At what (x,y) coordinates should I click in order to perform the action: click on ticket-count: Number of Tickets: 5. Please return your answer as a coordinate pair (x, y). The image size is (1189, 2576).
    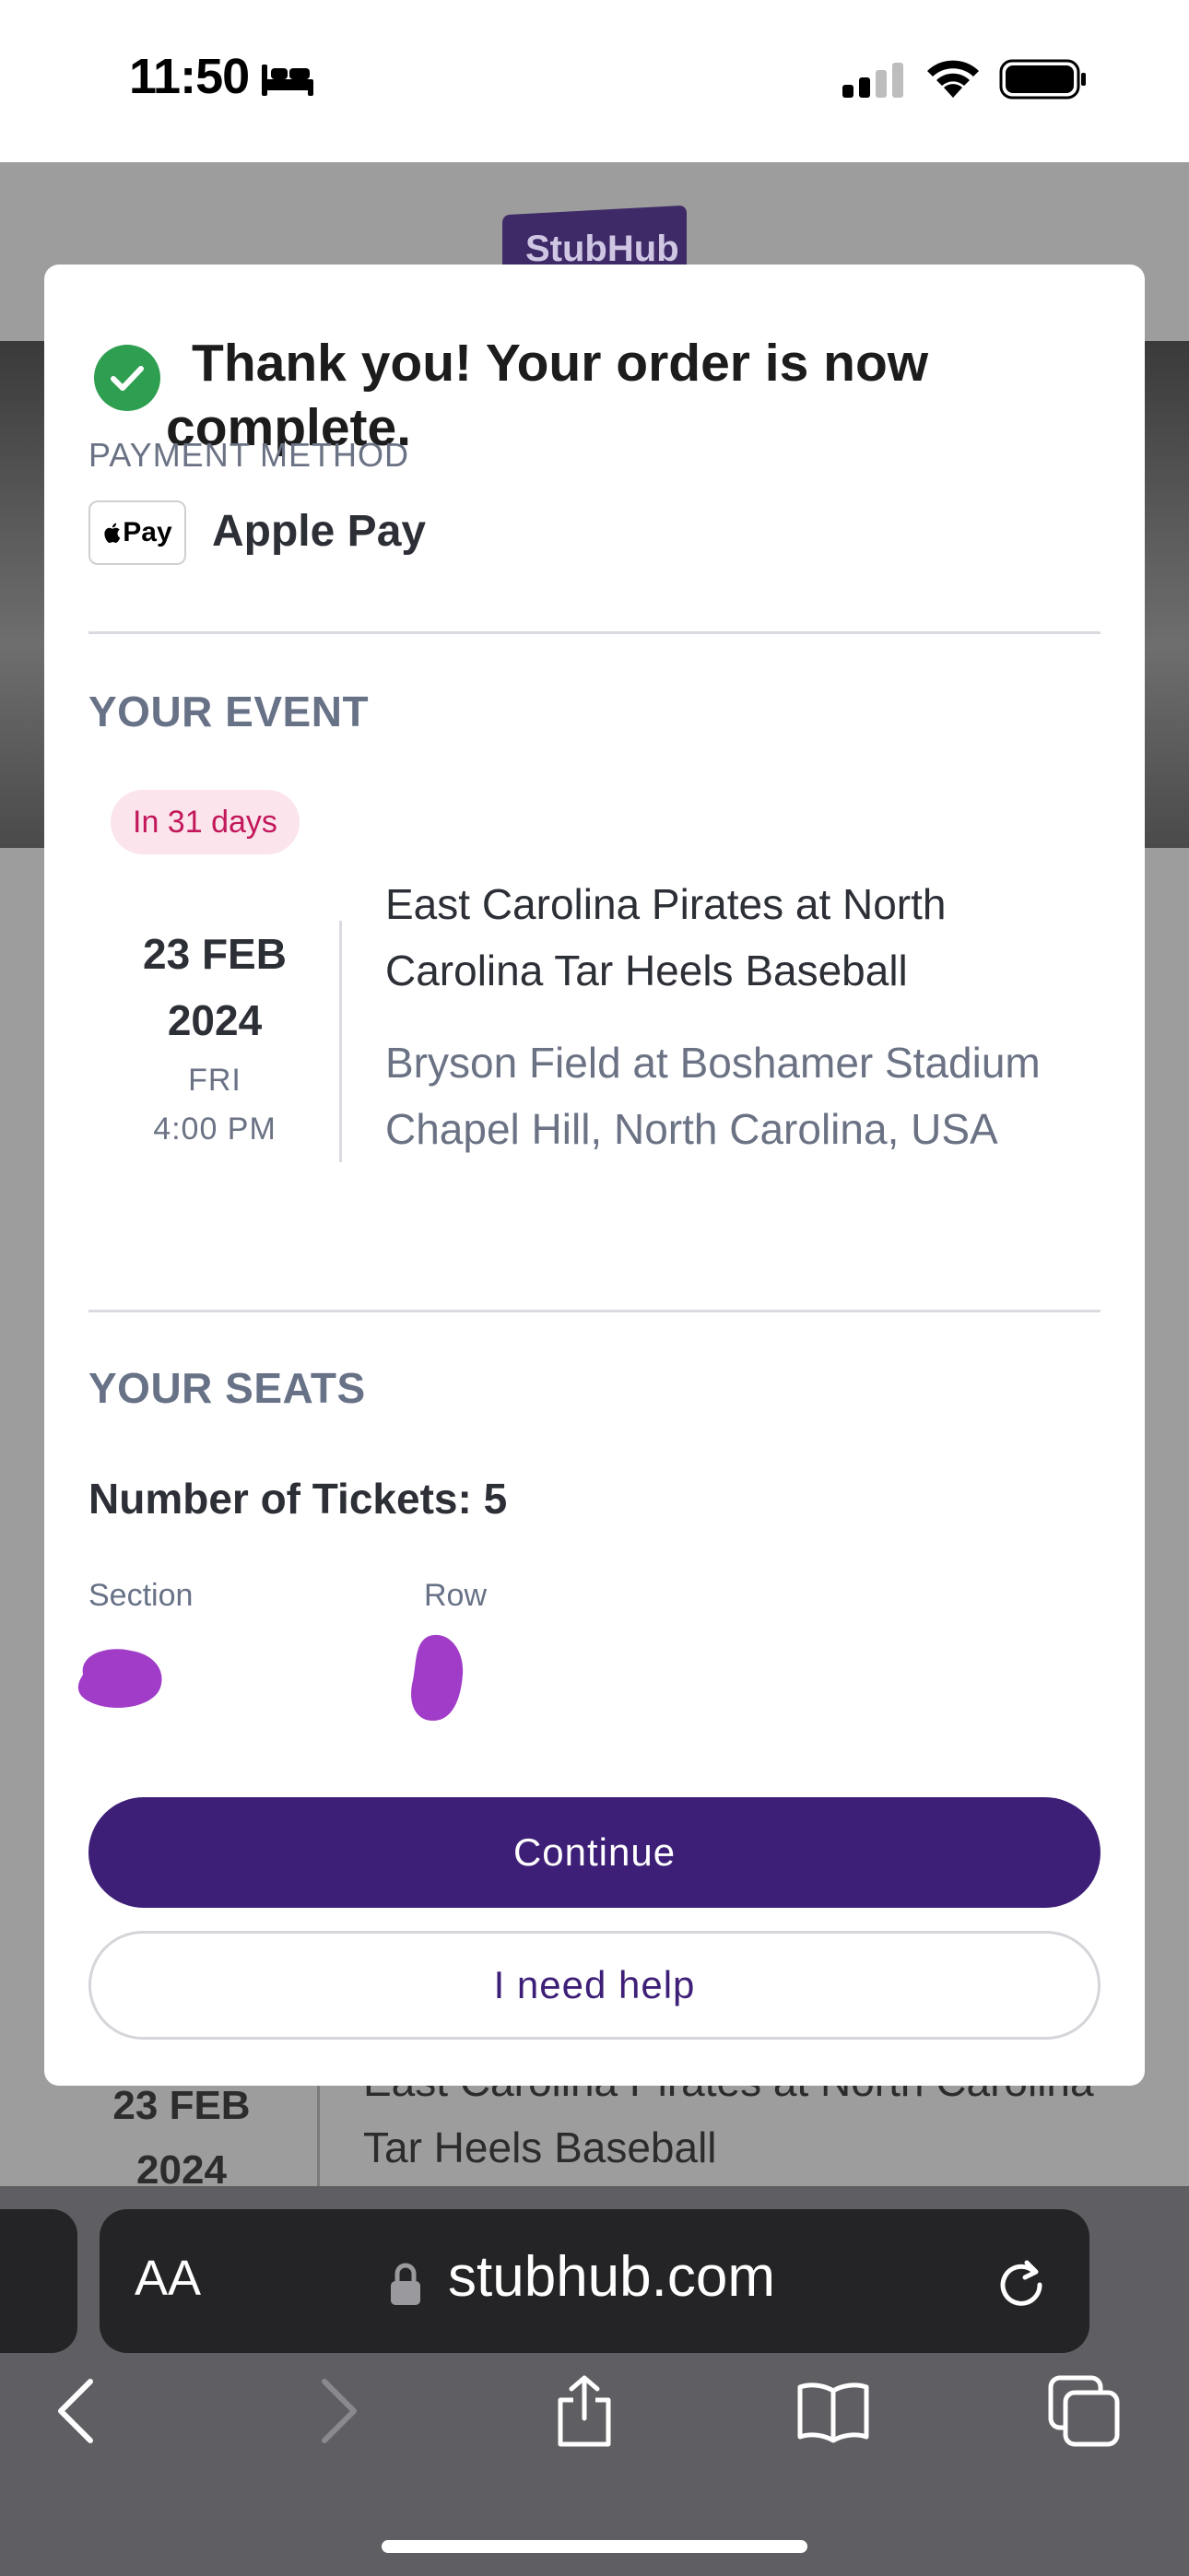
    Looking at the image, I should click on (298, 1499).